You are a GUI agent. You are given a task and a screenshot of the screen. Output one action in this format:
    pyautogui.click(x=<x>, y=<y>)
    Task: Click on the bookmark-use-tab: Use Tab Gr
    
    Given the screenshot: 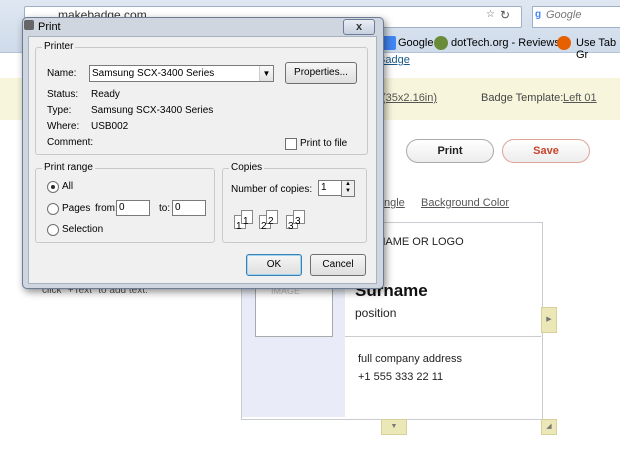 What is the action you would take?
    pyautogui.click(x=598, y=49)
    